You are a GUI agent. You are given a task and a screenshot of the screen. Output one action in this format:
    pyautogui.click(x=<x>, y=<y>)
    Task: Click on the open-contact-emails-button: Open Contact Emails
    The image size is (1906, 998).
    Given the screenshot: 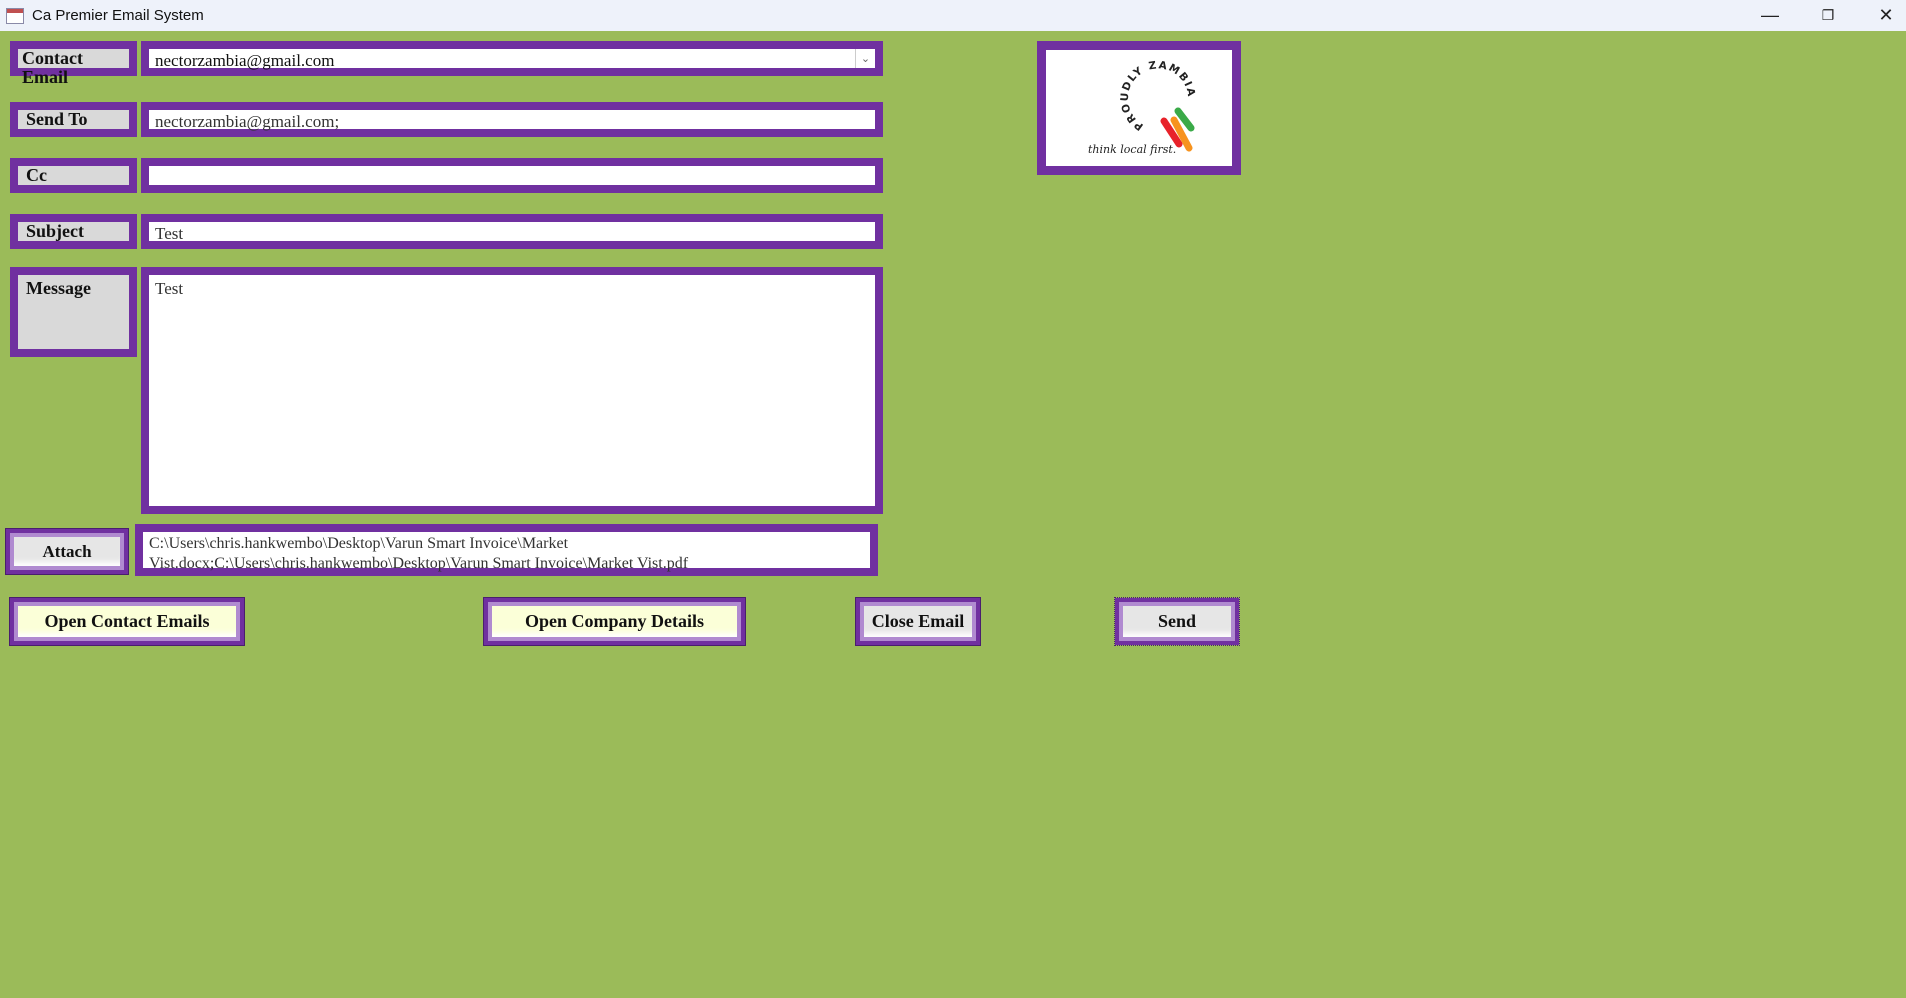 What is the action you would take?
    pyautogui.click(x=127, y=621)
    